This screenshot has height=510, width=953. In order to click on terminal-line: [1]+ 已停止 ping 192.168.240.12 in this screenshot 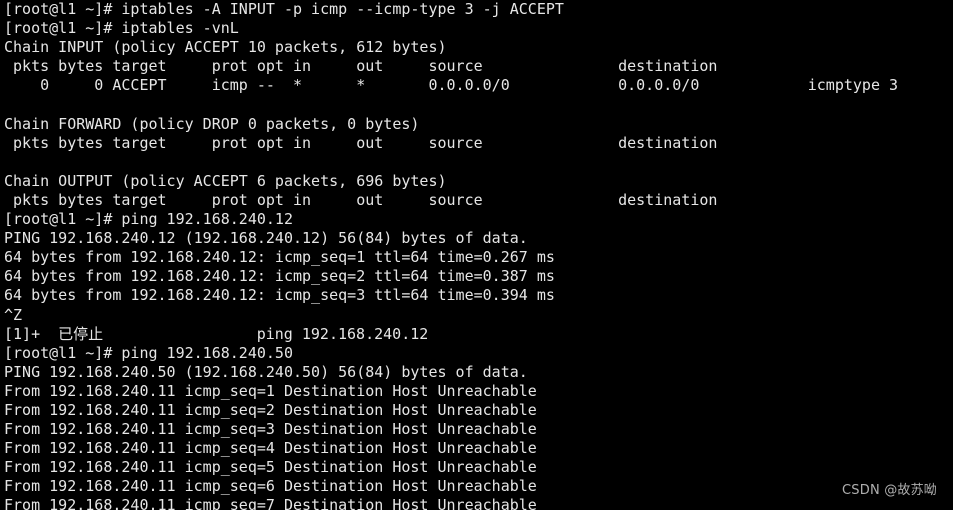, I will do `click(216, 333)`.